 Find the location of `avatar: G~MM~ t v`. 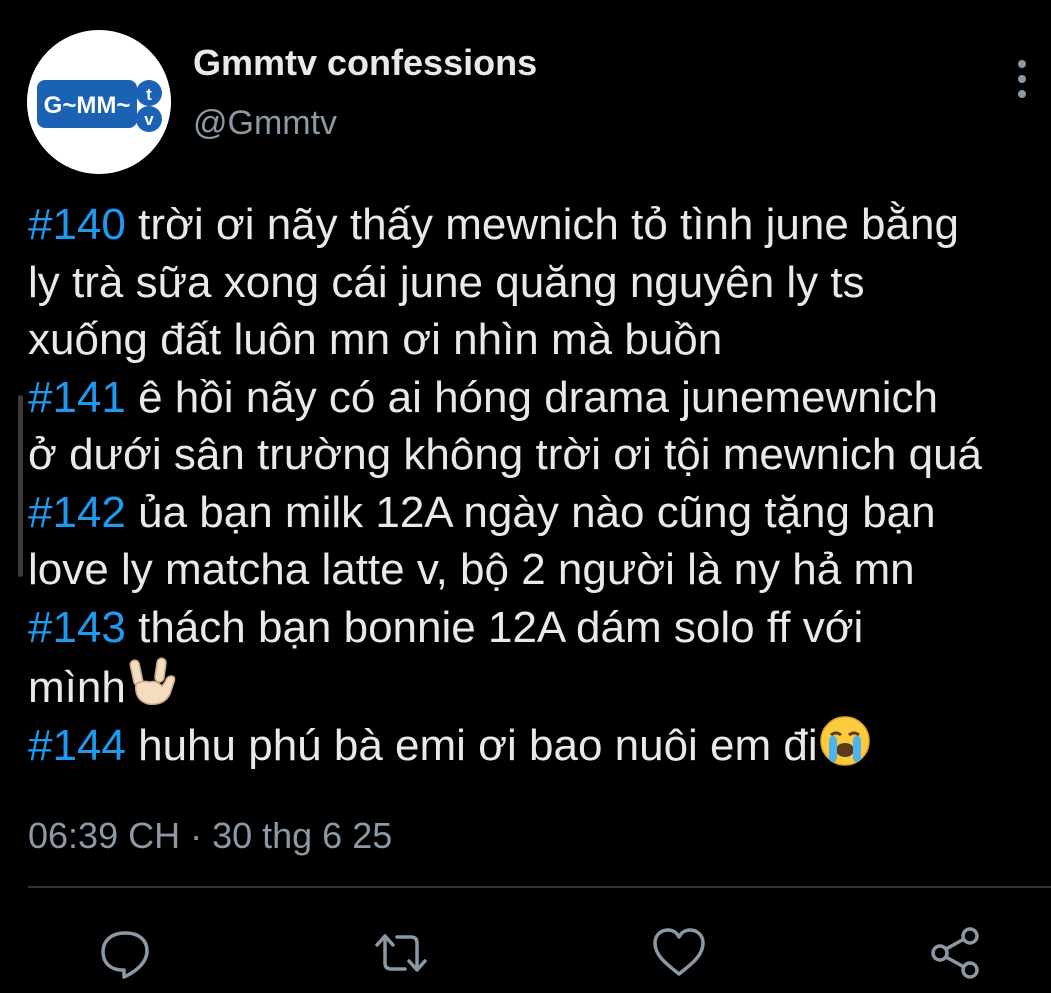

avatar: G~MM~ t v is located at coordinates (99, 102).